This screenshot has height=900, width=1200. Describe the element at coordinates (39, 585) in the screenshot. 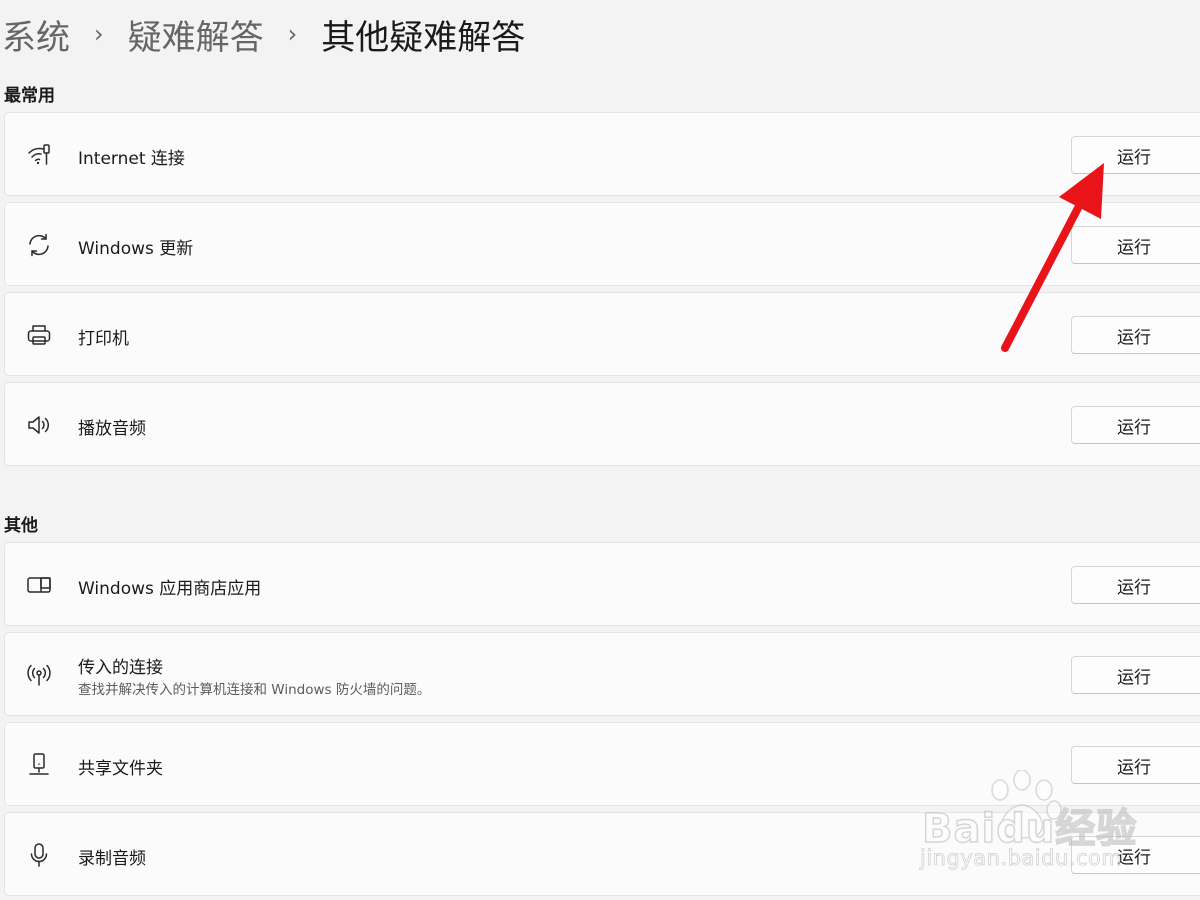

I see `store-app-icon` at that location.